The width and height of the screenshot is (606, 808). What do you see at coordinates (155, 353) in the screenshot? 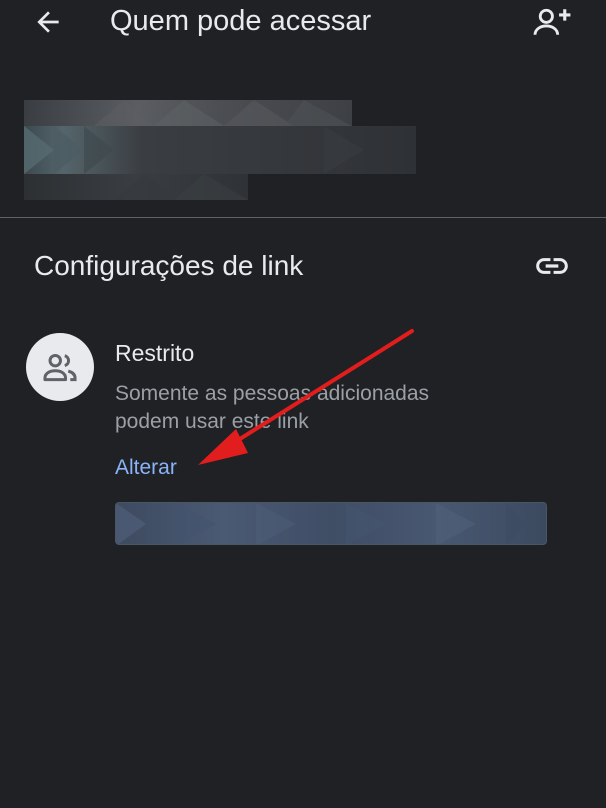
I see `access-level-title: Restrito` at bounding box center [155, 353].